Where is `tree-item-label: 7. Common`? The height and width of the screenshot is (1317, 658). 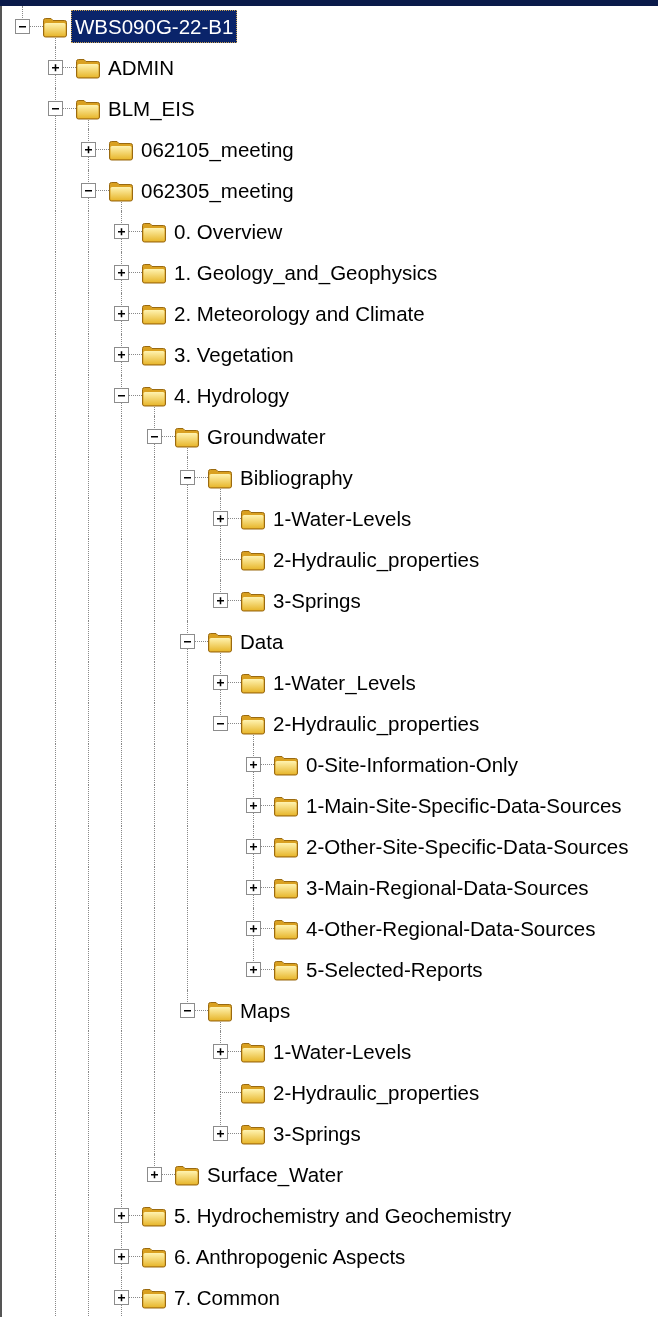 tree-item-label: 7. Common is located at coordinates (227, 1297).